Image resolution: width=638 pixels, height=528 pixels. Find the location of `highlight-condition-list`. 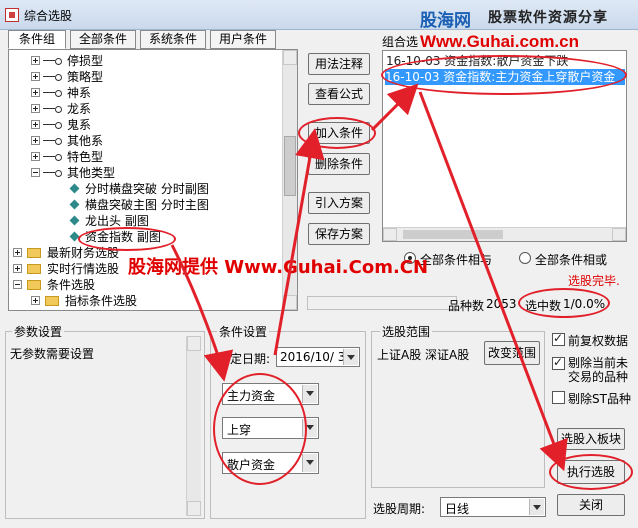

highlight-condition-list is located at coordinates (504, 75).